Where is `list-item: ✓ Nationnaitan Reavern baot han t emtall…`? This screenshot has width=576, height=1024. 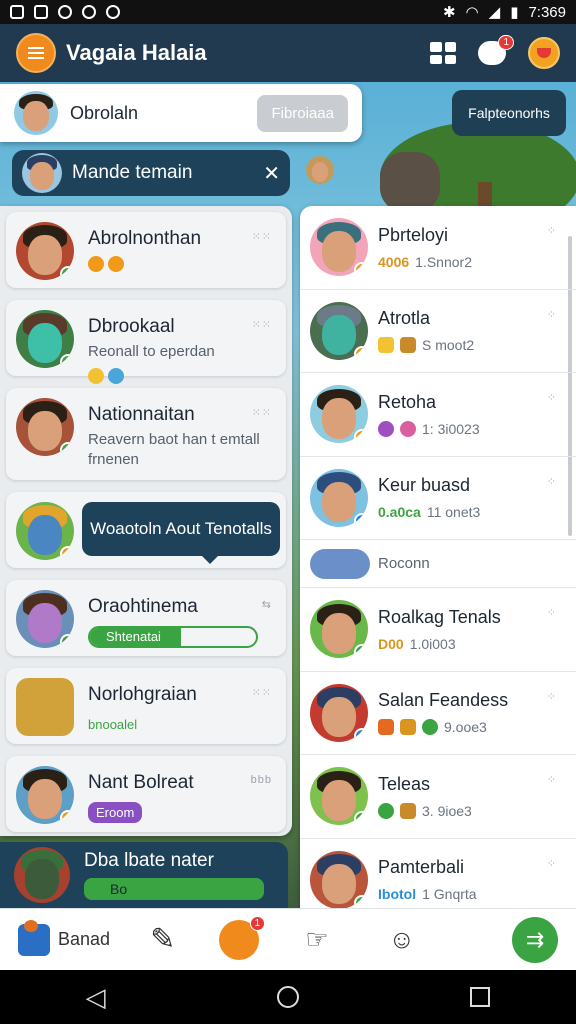 list-item: ✓ Nationnaitan Reavern baot han t emtall… is located at coordinates (146, 434).